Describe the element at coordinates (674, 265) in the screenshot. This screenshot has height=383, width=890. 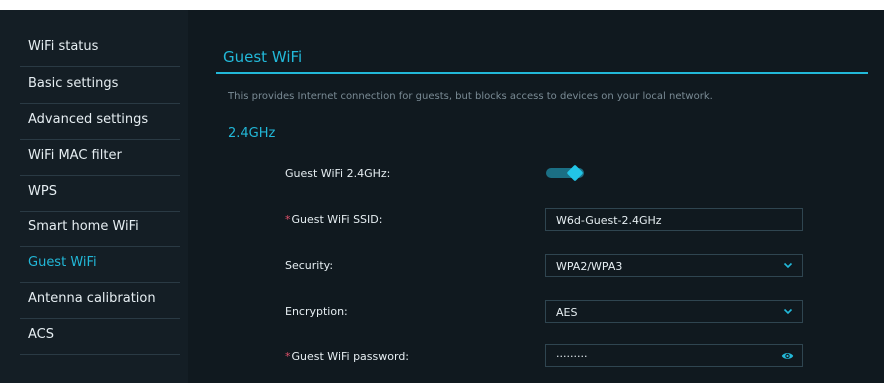
I see `security-select: WPA2/WPA3` at that location.